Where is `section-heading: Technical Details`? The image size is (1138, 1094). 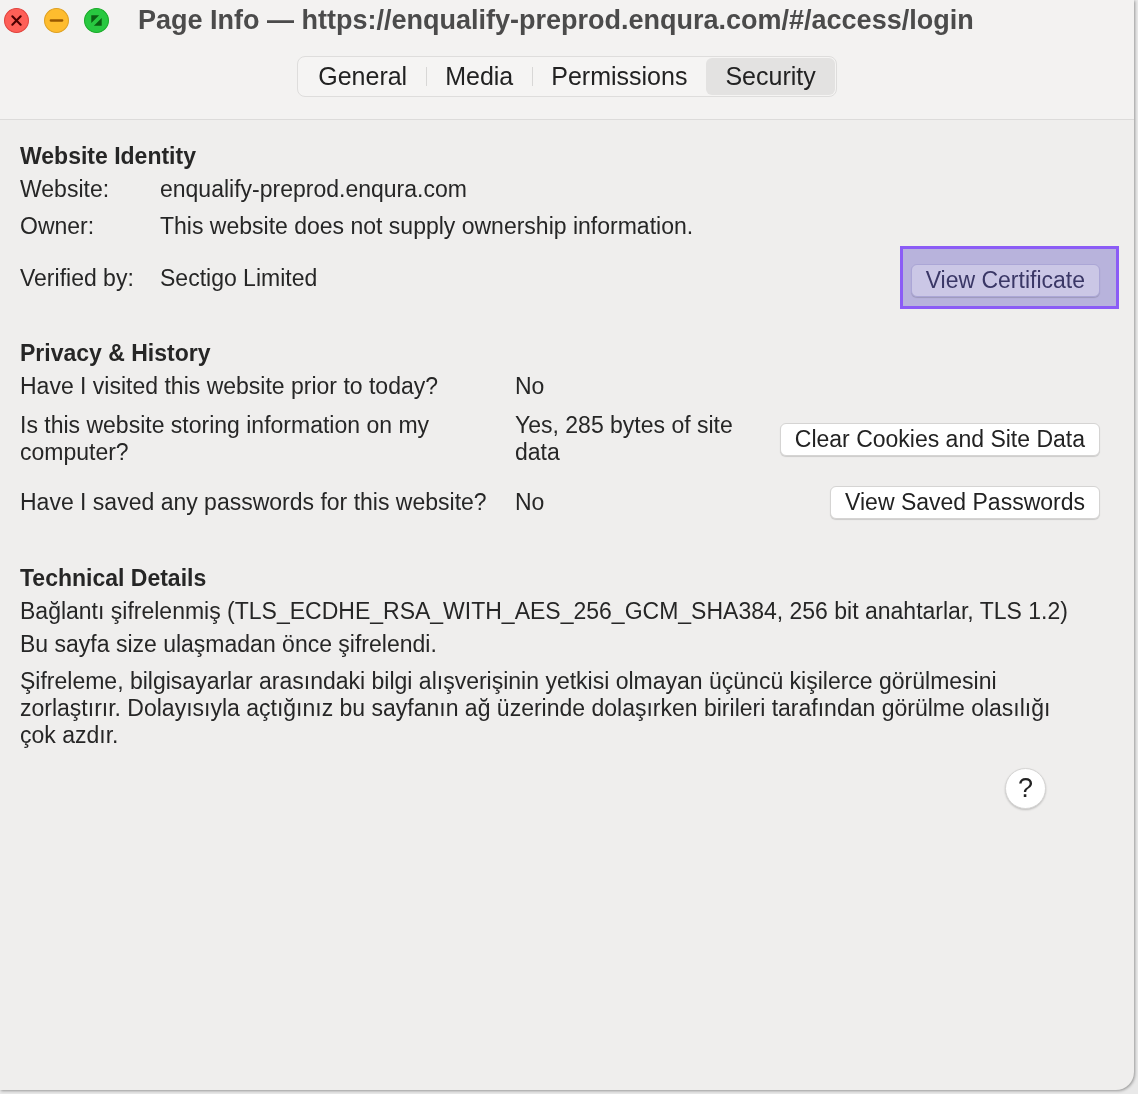
section-heading: Technical Details is located at coordinates (114, 578).